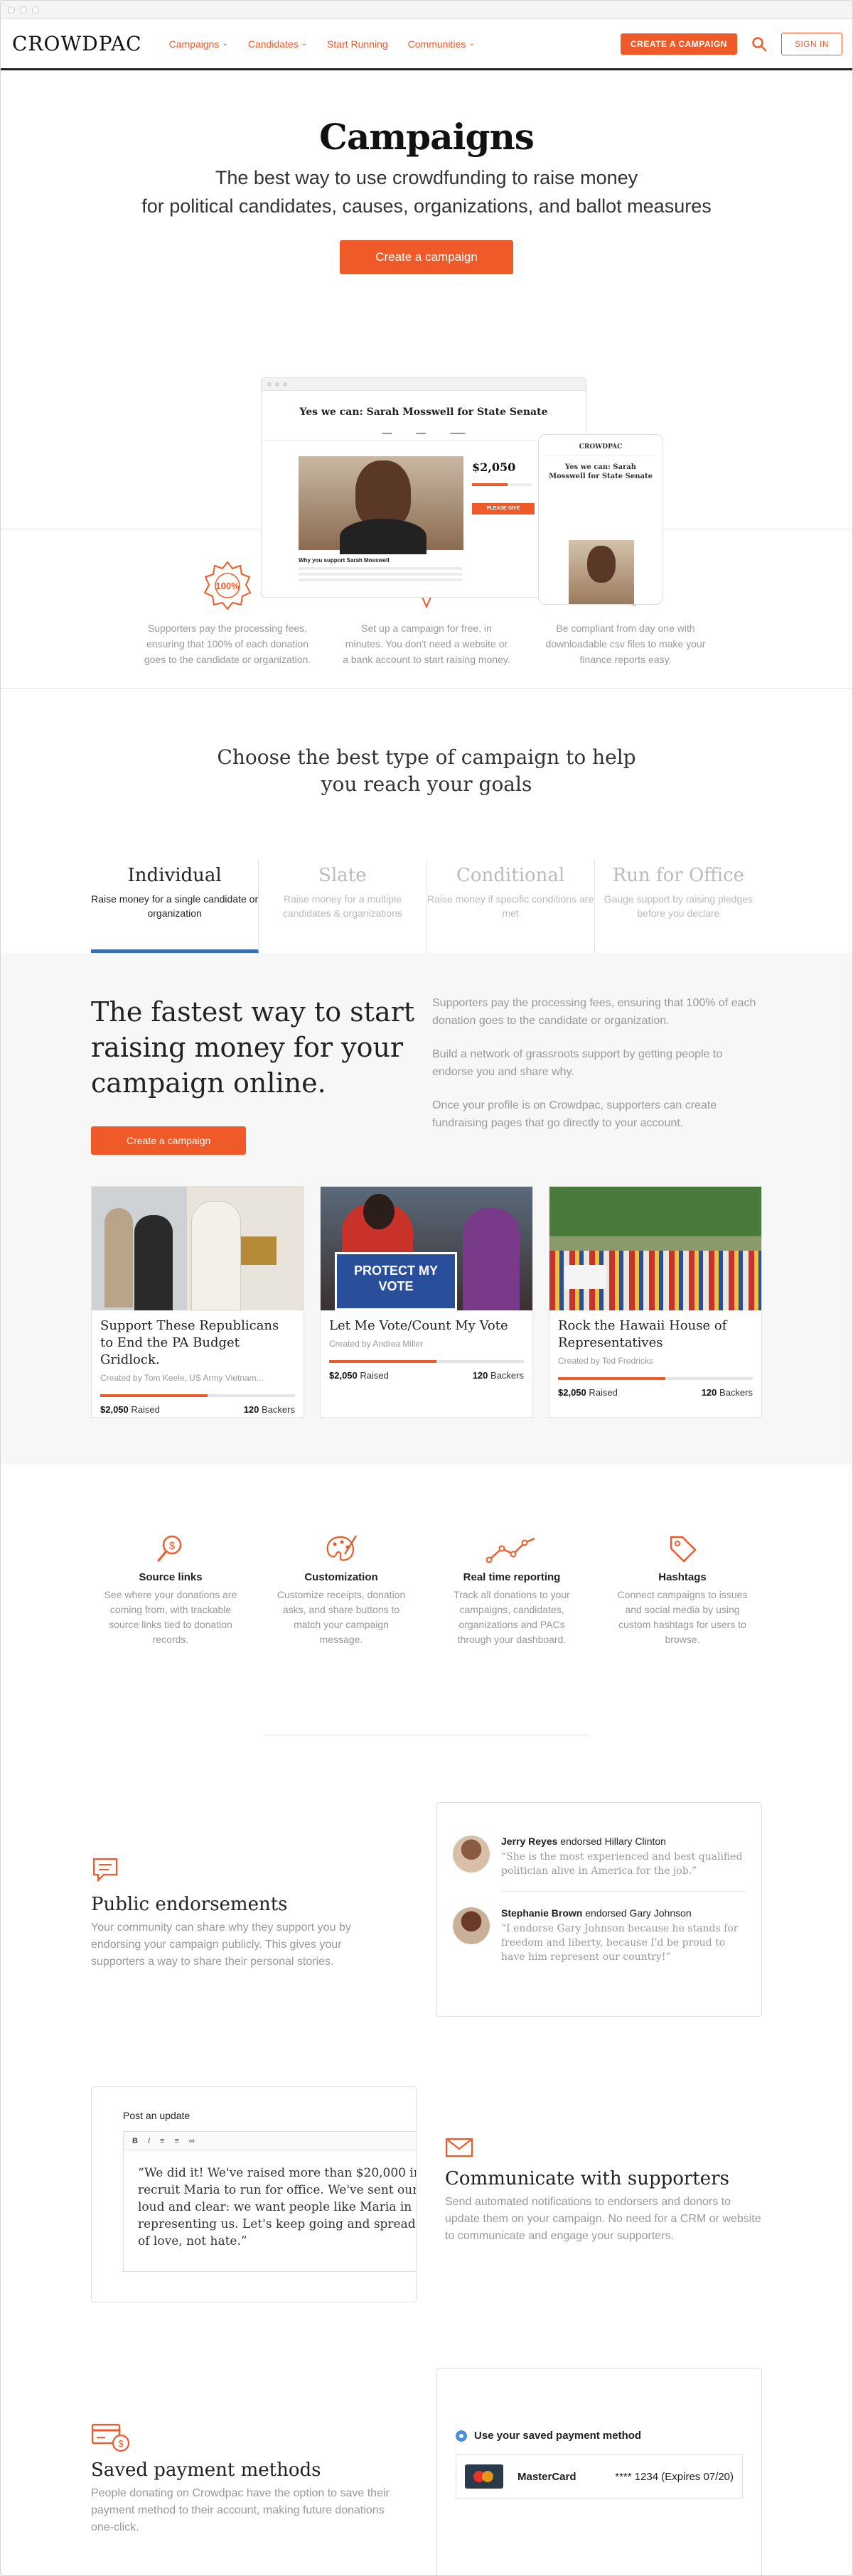 This screenshot has height=2576, width=853. I want to click on campaign-card-title: Let Me Vote/Count My Vote, so click(426, 1326).